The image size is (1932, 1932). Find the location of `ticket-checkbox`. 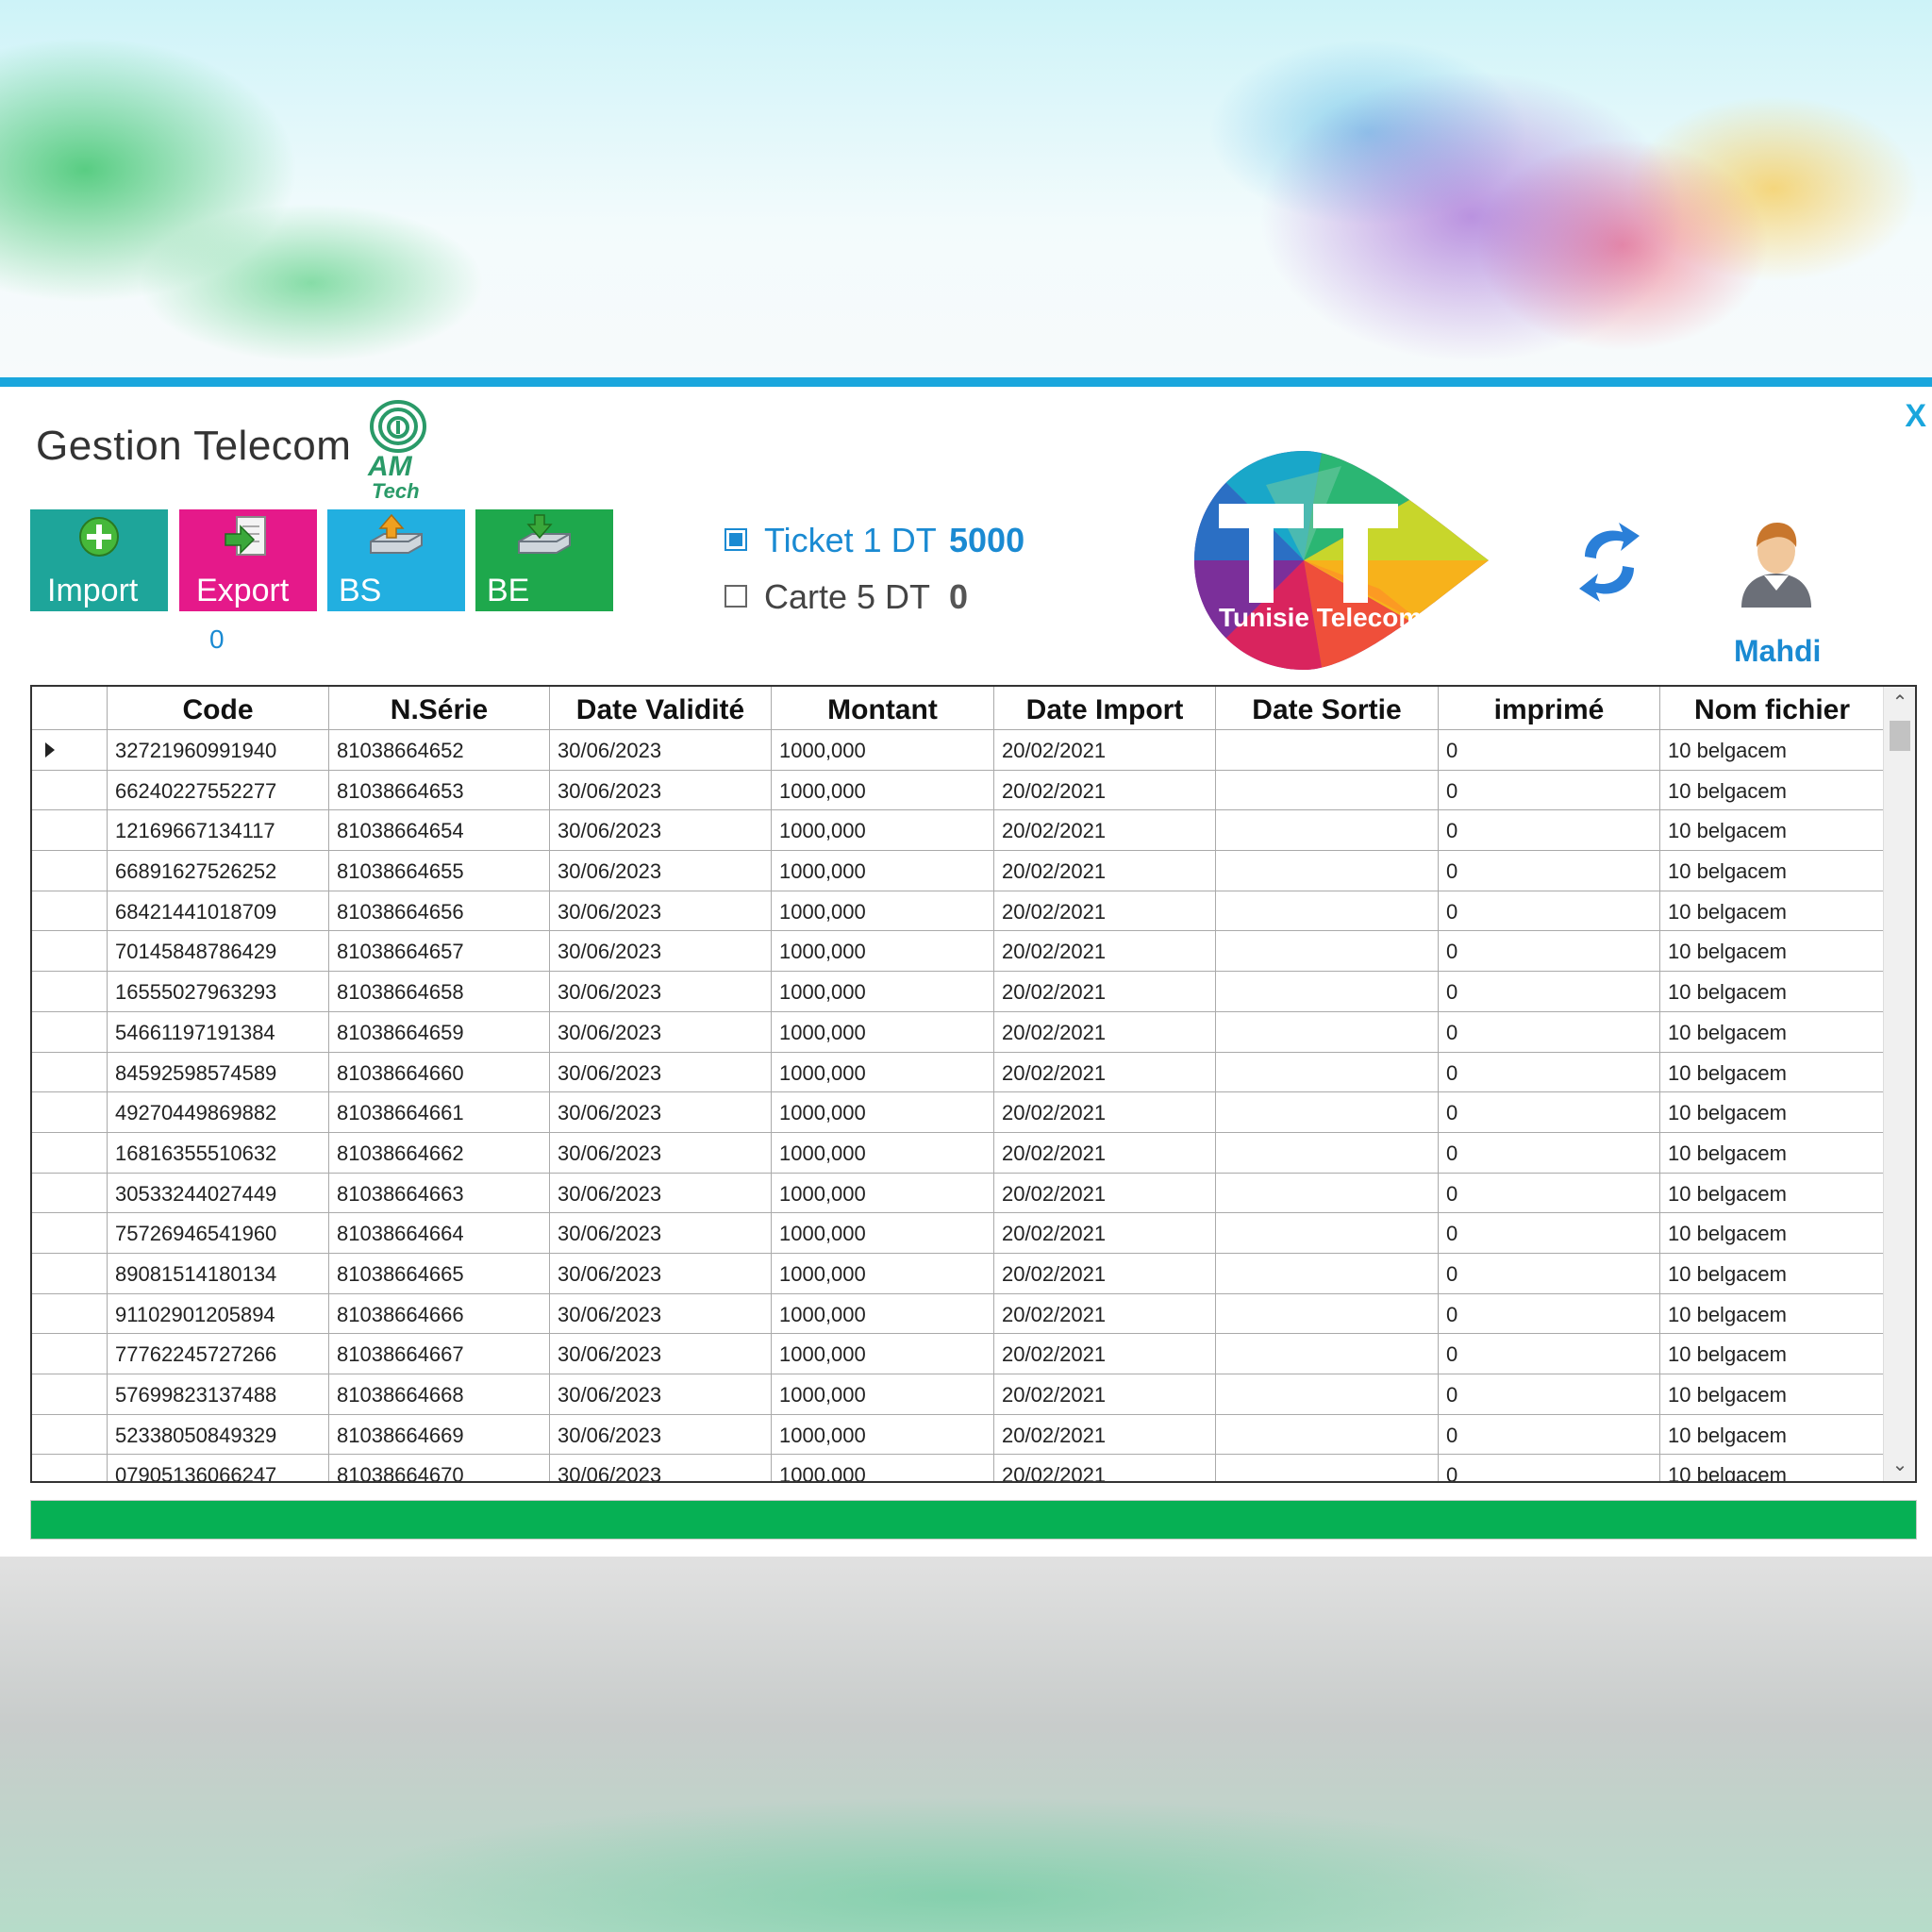

ticket-checkbox is located at coordinates (735, 539).